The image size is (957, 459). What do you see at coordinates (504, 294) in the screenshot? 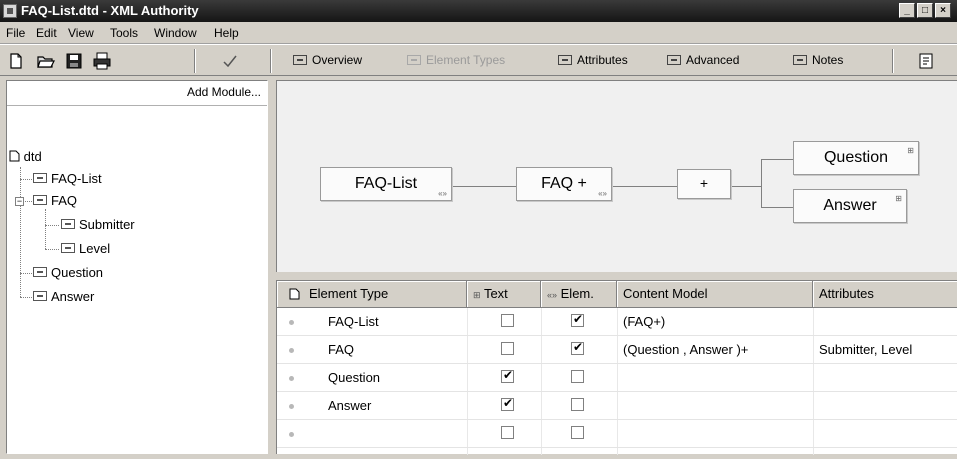
I see `column-header-text: ⊞ Text` at bounding box center [504, 294].